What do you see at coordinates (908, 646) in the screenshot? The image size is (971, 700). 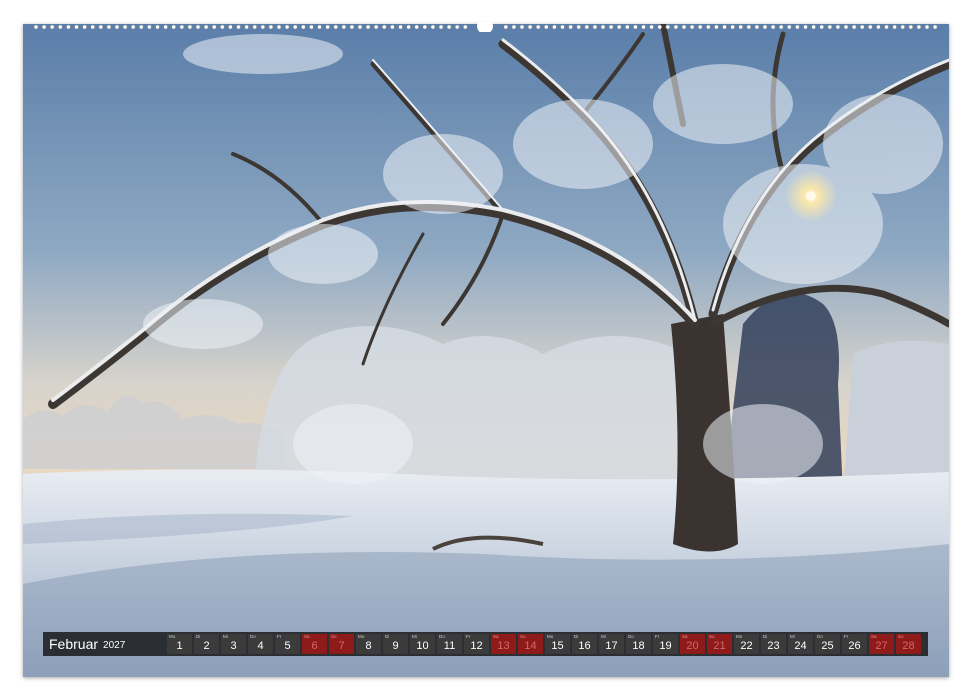 I see `day-number: 28` at bounding box center [908, 646].